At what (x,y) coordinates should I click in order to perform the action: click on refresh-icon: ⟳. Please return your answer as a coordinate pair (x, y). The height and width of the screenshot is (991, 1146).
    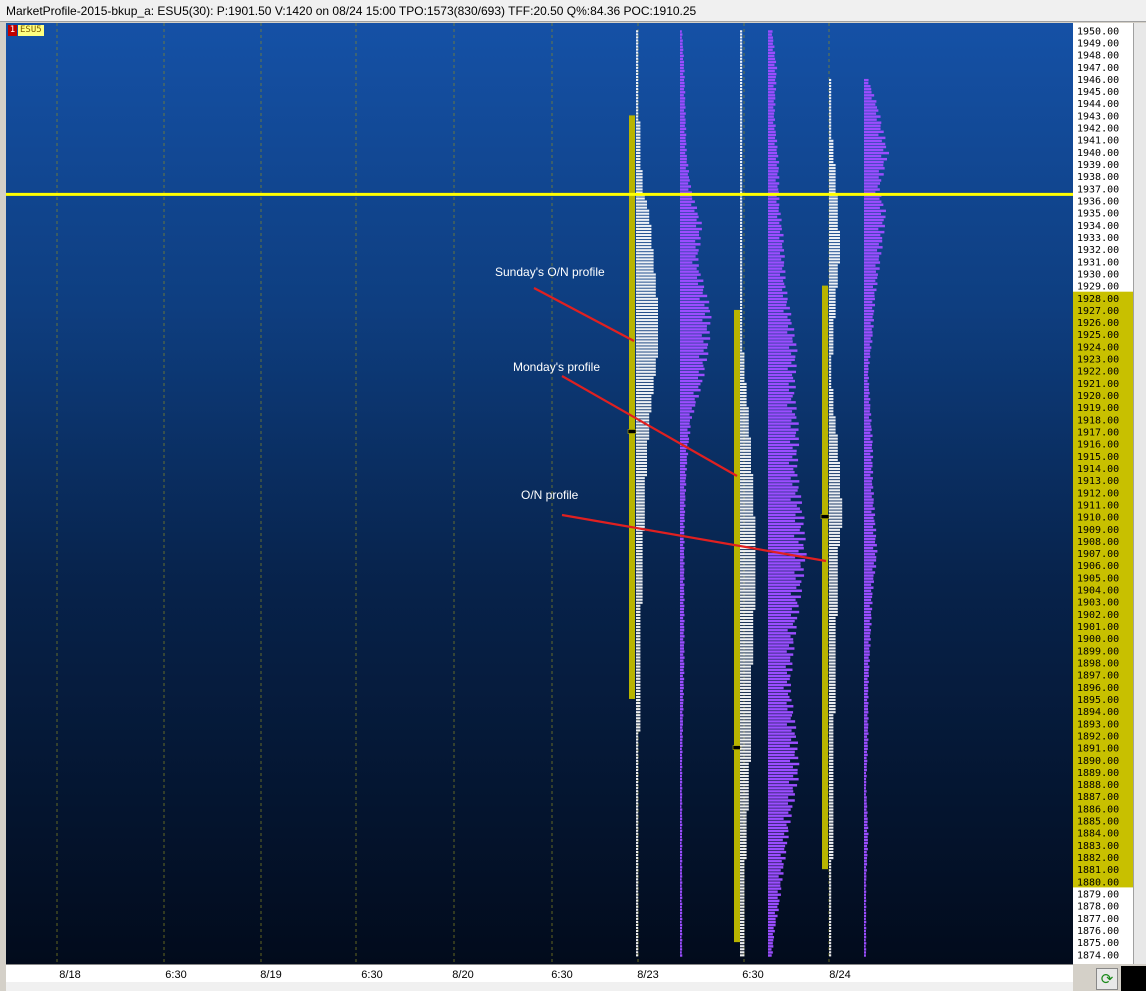
    Looking at the image, I should click on (1107, 979).